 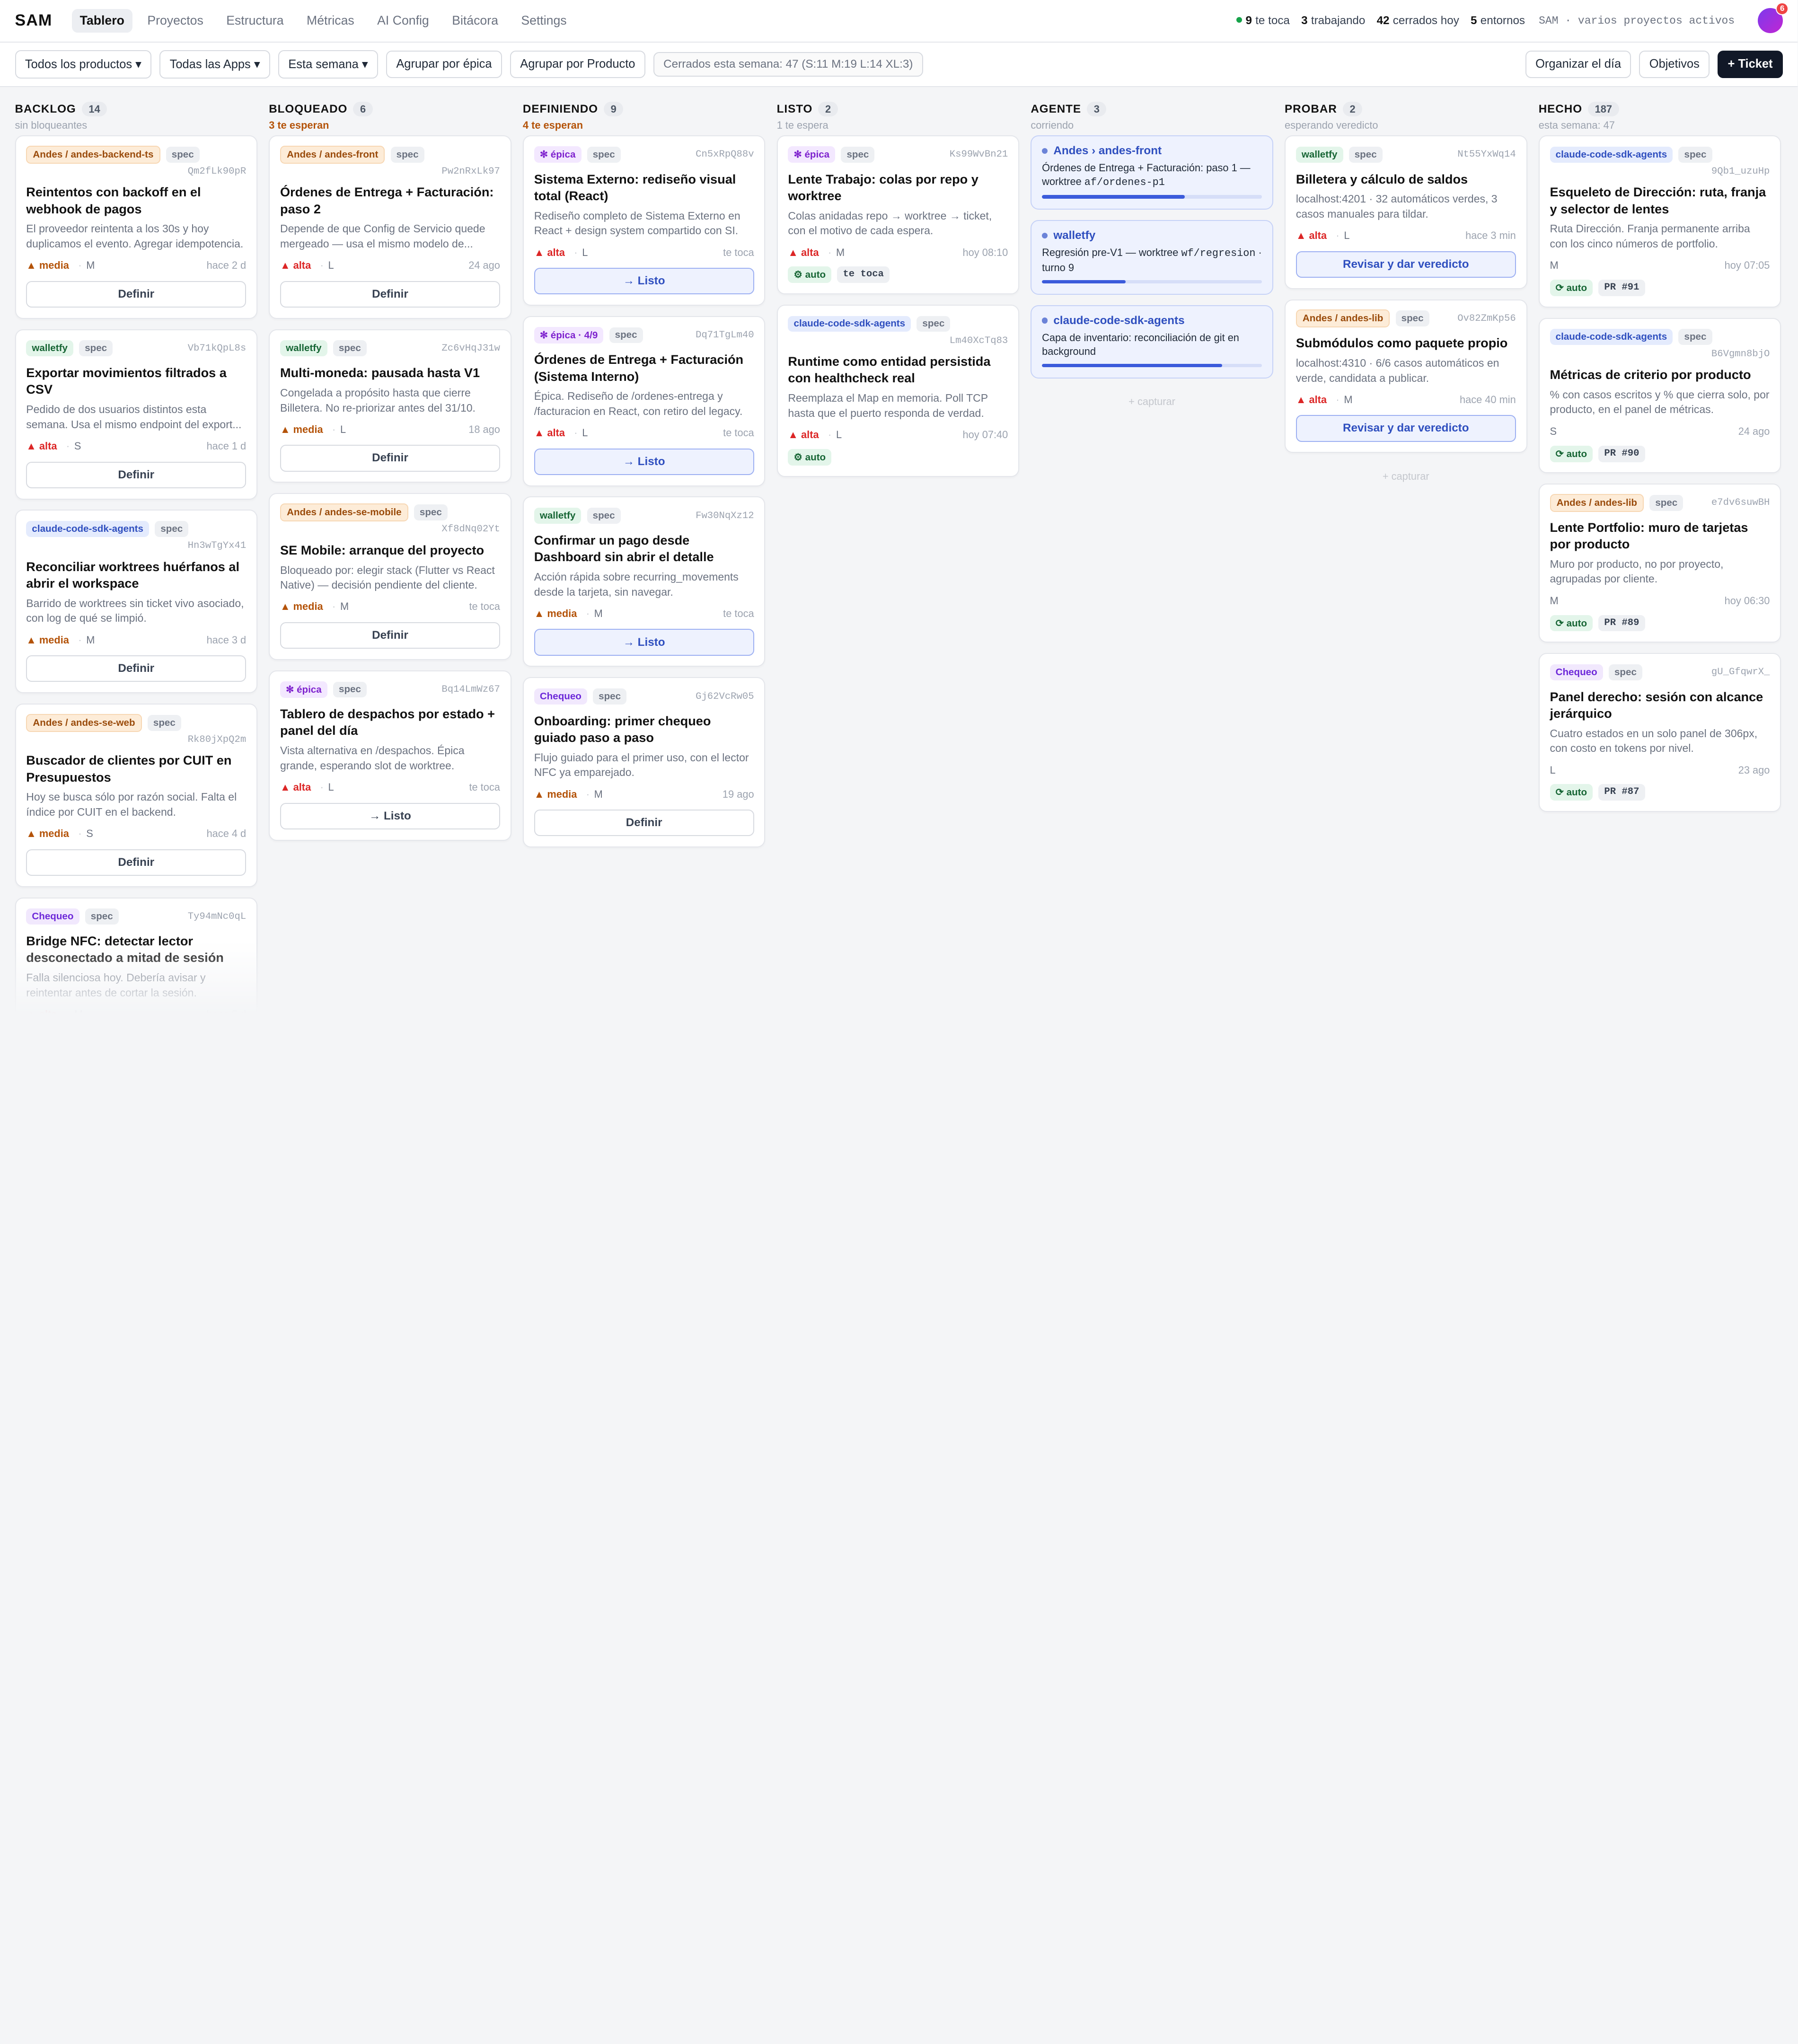 What do you see at coordinates (403, 21) in the screenshot?
I see `nav-ai-config: AI Config` at bounding box center [403, 21].